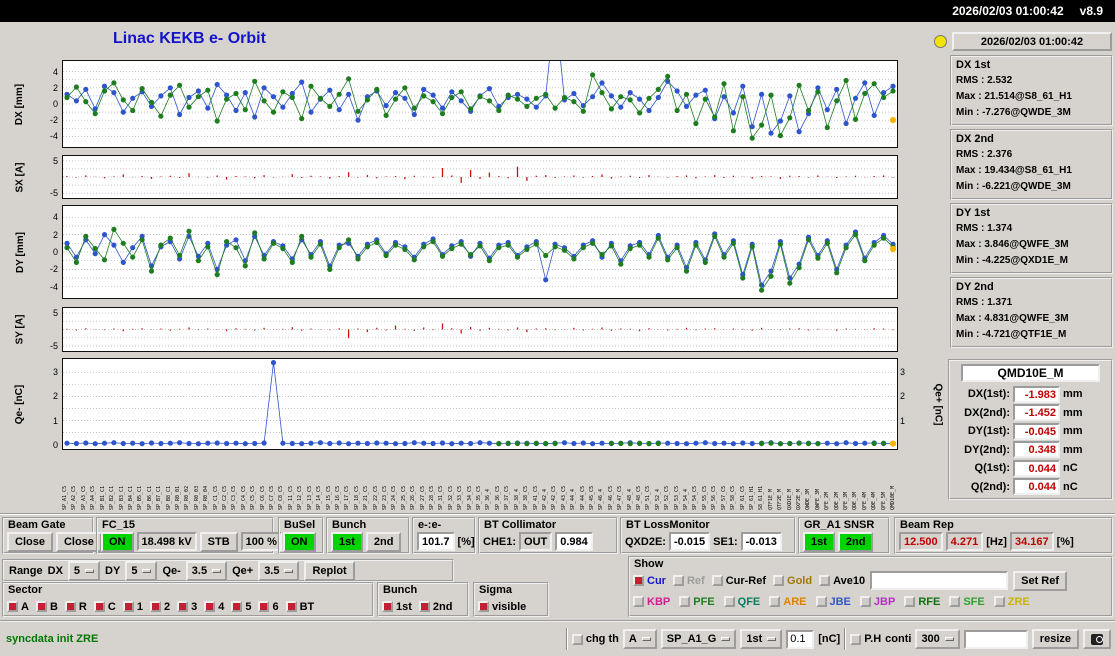 The width and height of the screenshot is (1115, 656). I want to click on range-qe-minus-select: 3.5, so click(206, 570).